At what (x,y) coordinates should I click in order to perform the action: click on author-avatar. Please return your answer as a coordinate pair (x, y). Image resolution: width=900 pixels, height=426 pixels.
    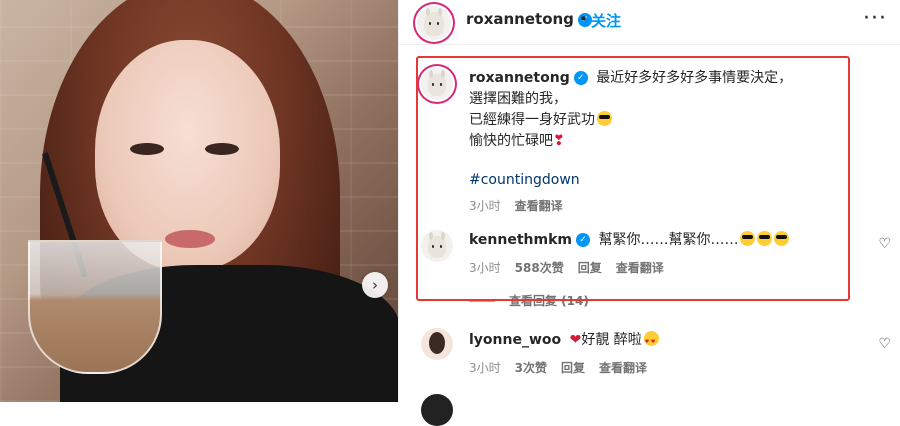
    Looking at the image, I should click on (434, 23).